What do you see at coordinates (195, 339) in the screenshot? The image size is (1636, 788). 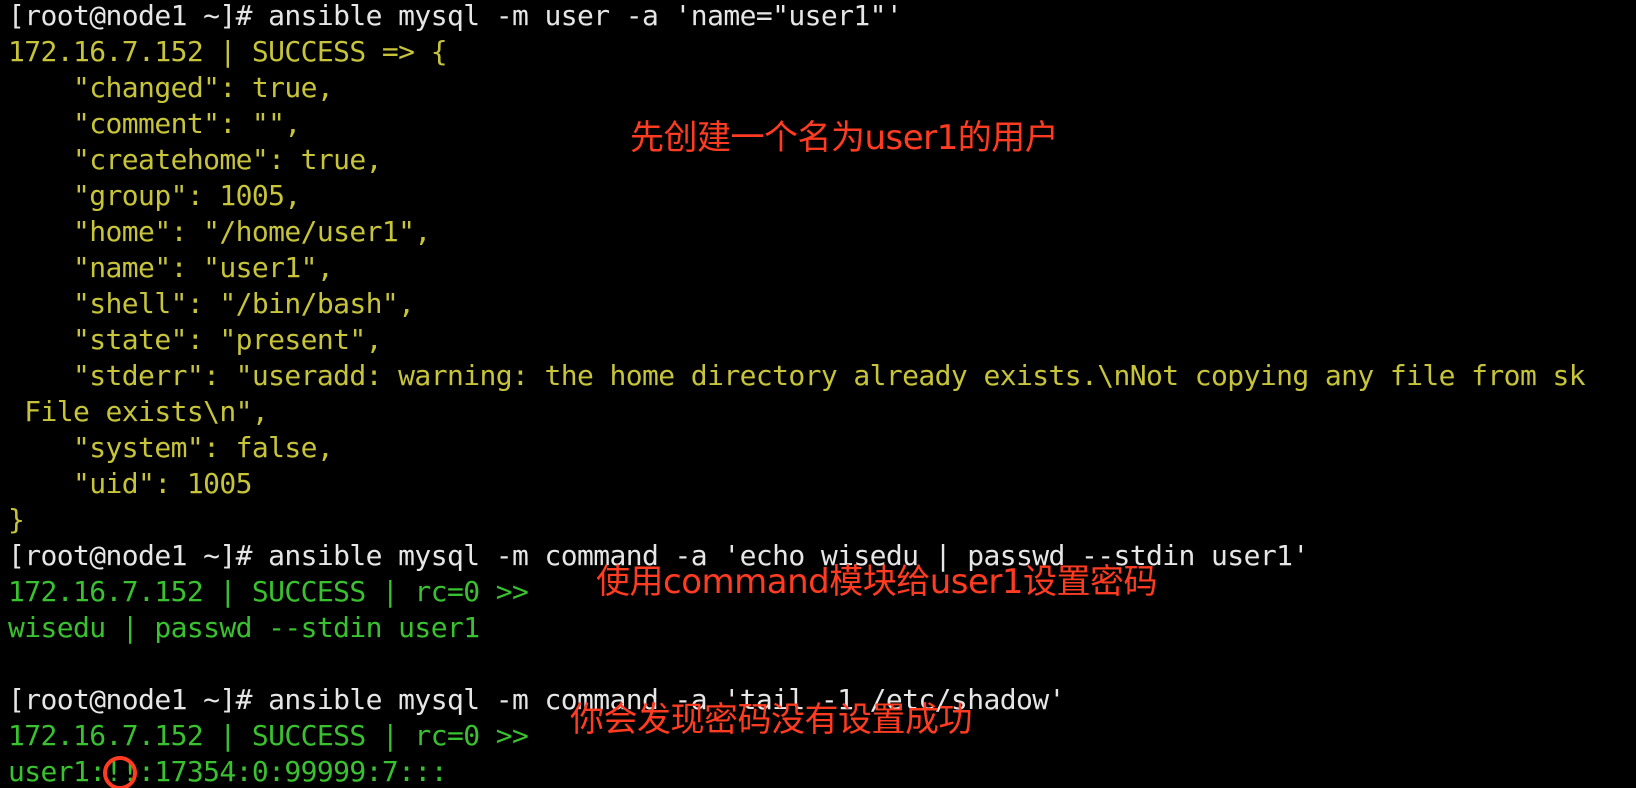 I see `output-line: "state": "present",` at bounding box center [195, 339].